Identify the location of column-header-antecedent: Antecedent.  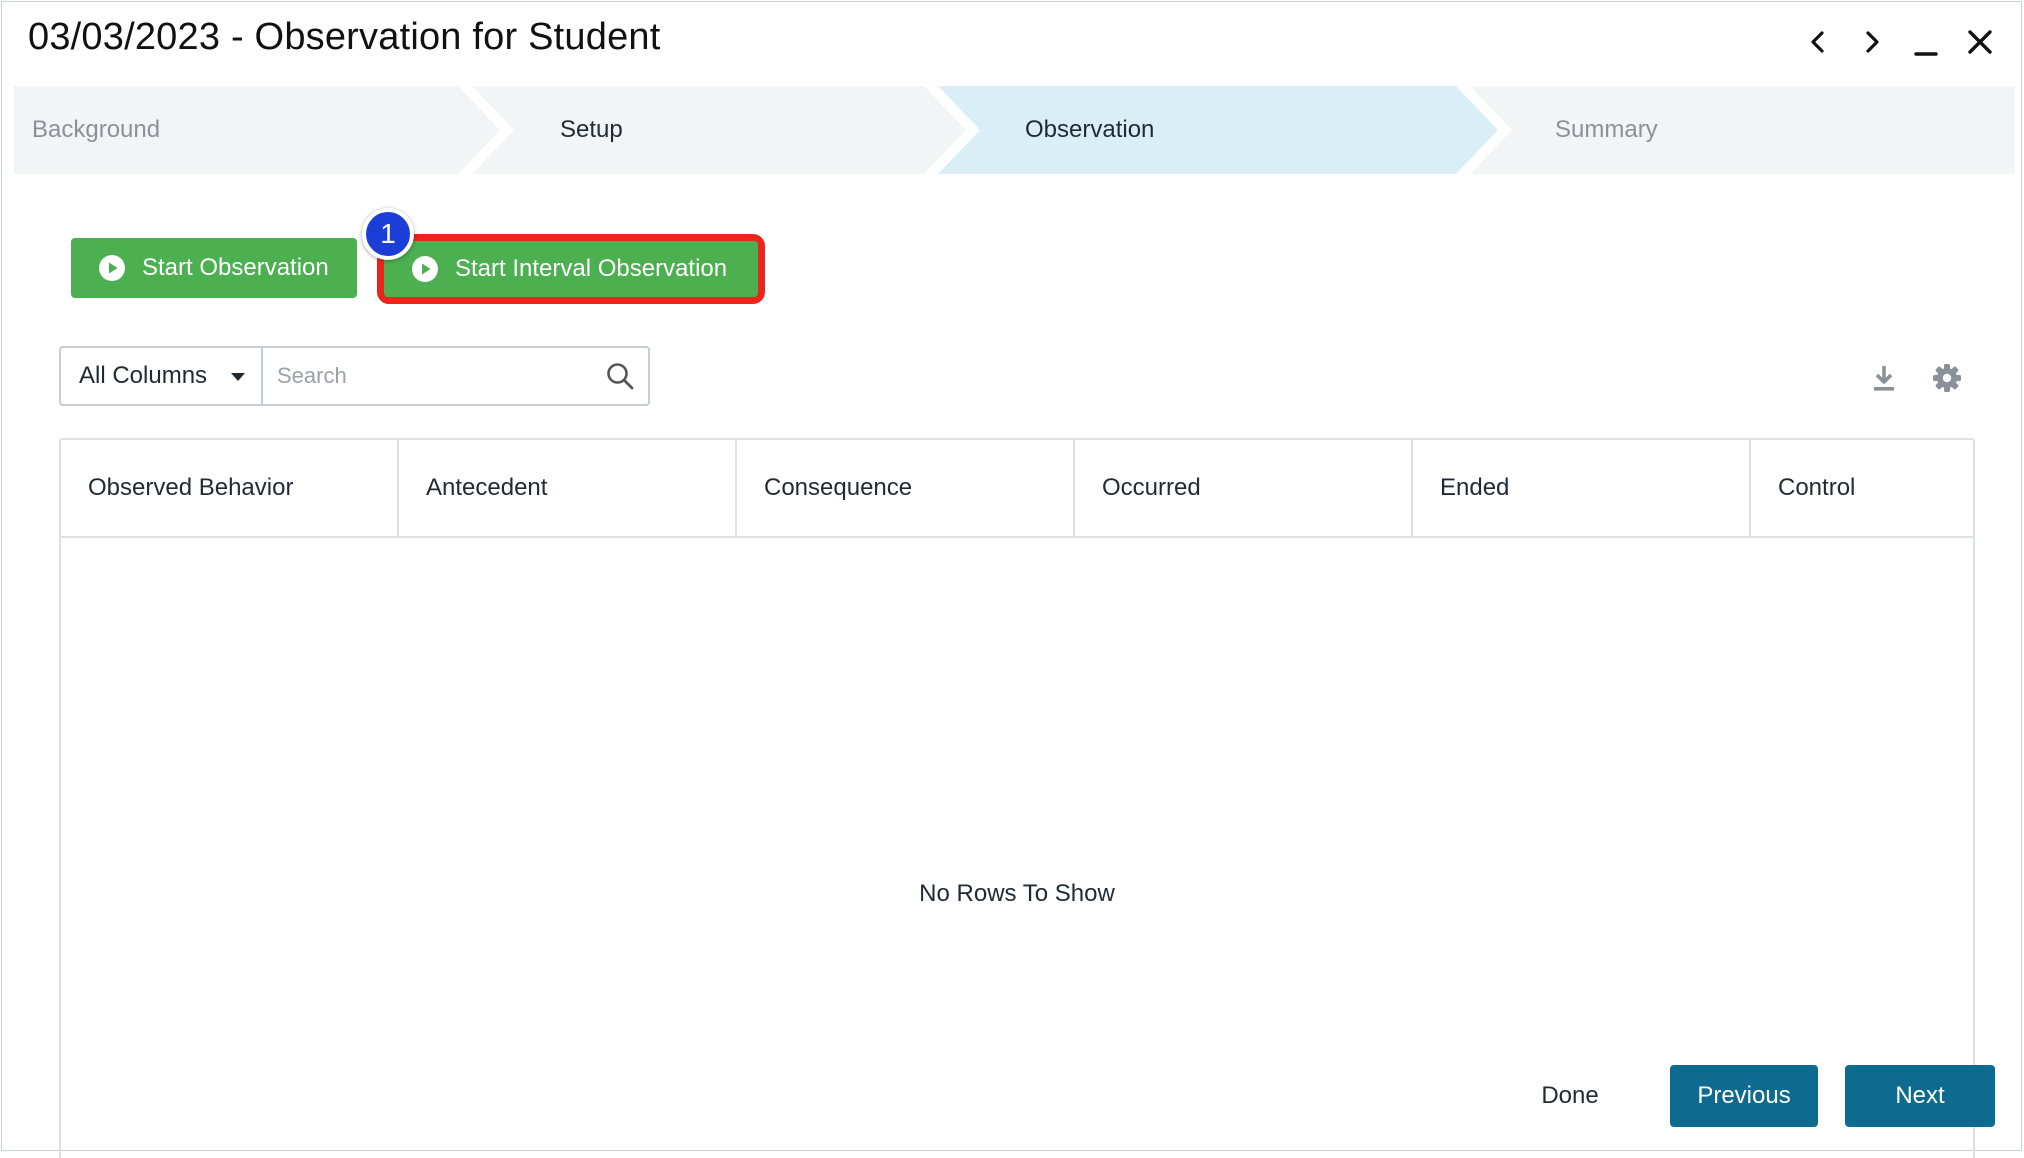
(568, 488).